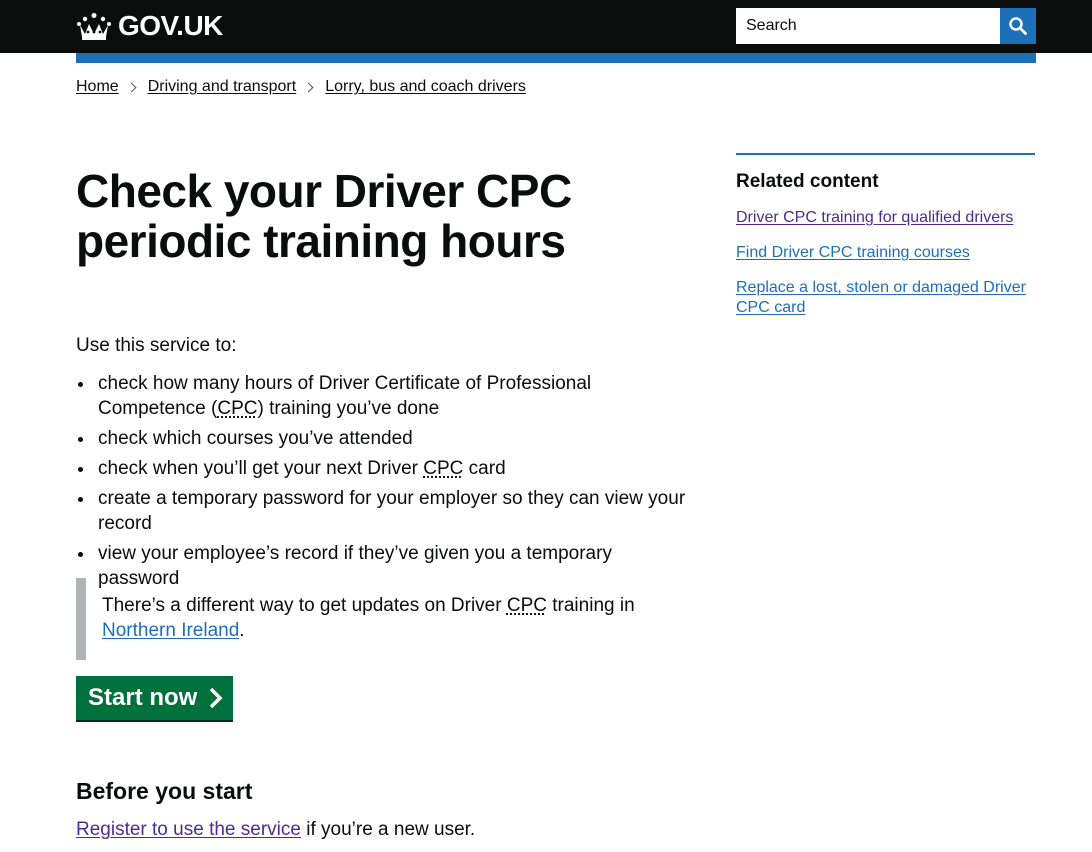 The width and height of the screenshot is (1092, 852). What do you see at coordinates (853, 252) in the screenshot?
I see `related-link-find-courses: Find Driver CPC training courses` at bounding box center [853, 252].